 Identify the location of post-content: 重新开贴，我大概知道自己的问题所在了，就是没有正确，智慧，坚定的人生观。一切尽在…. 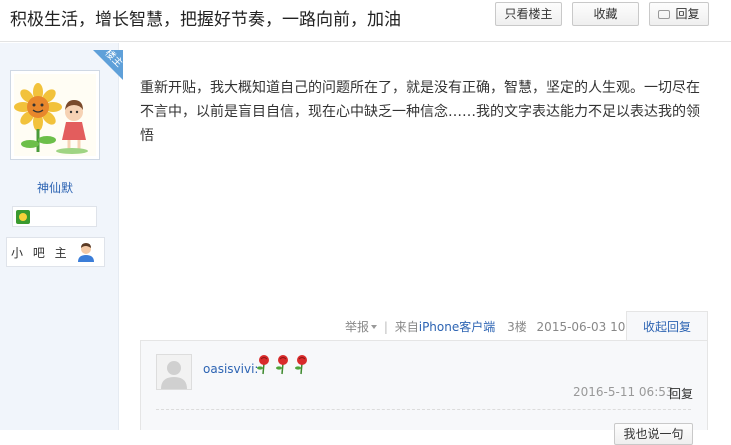
(420, 112).